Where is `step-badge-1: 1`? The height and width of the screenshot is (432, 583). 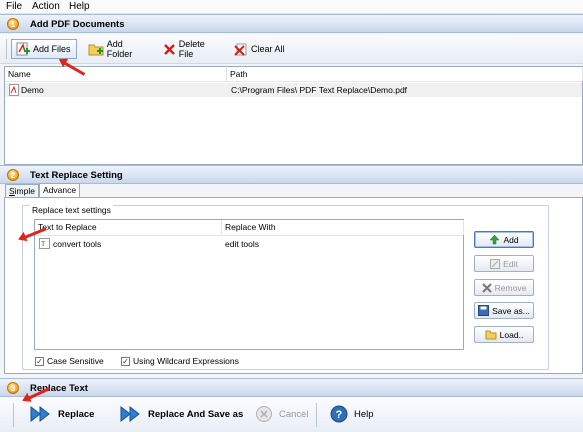
step-badge-1: 1 is located at coordinates (13, 24).